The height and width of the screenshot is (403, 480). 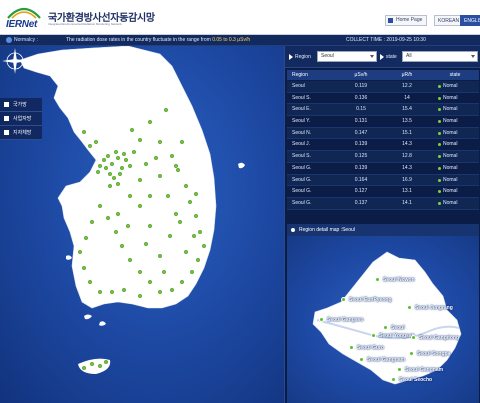 What do you see at coordinates (383, 99) in the screenshot?
I see `table-row: Seoul S. 0.136 14 Nomal` at bounding box center [383, 99].